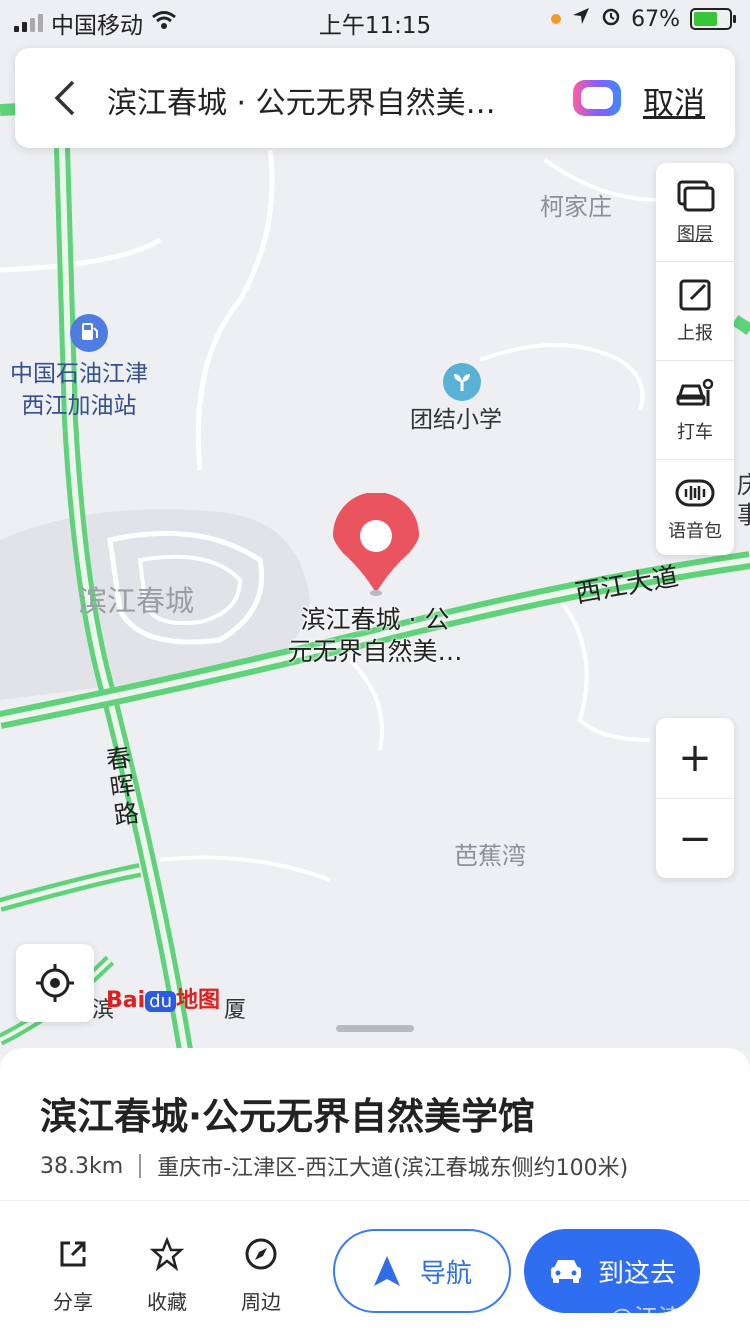 The image size is (750, 1335). Describe the element at coordinates (160, 1001) in the screenshot. I see `logo-du: du` at that location.